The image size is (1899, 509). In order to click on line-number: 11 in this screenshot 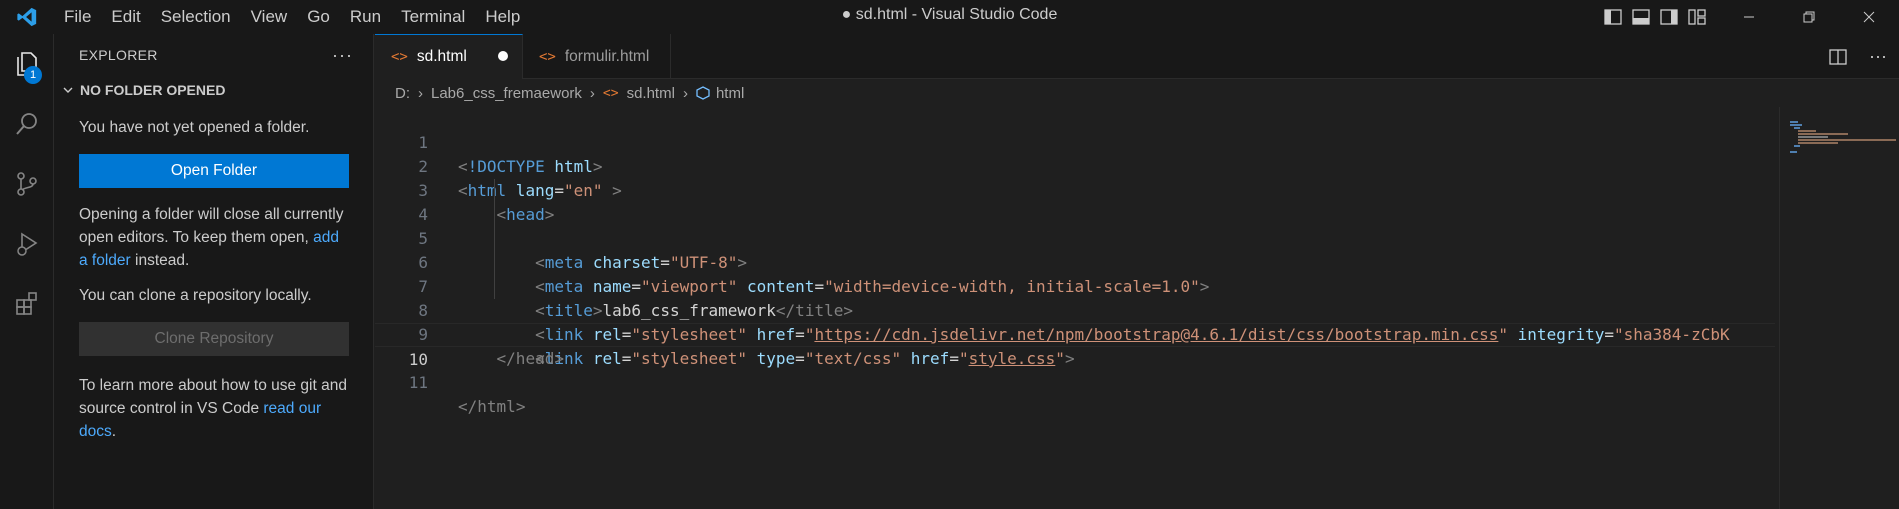, I will do `click(418, 382)`.